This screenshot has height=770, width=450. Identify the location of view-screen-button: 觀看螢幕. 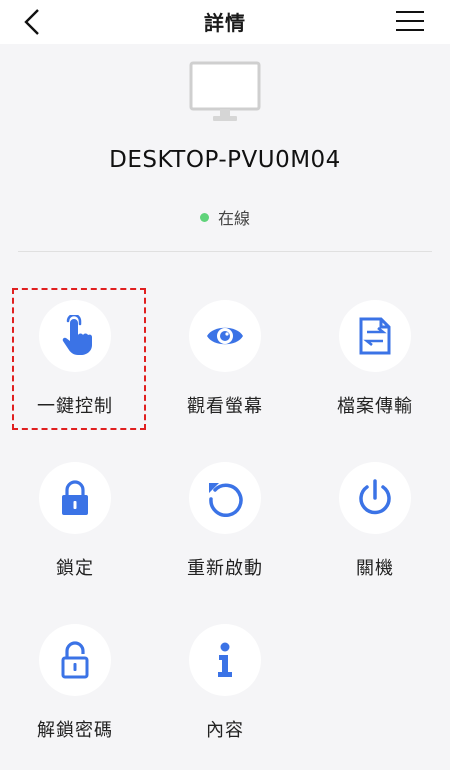
(225, 359).